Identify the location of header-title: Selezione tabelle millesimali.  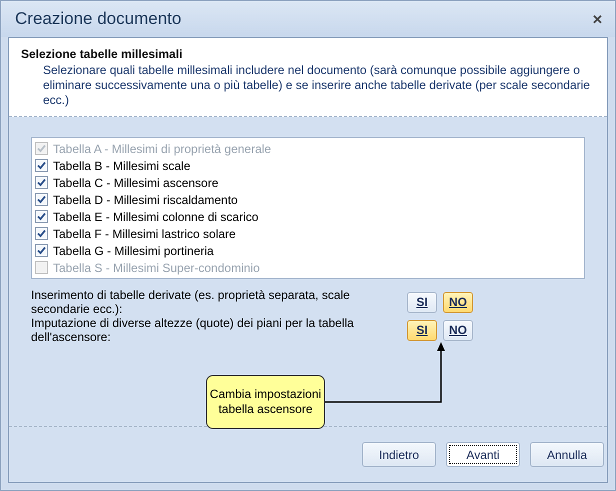
(102, 54).